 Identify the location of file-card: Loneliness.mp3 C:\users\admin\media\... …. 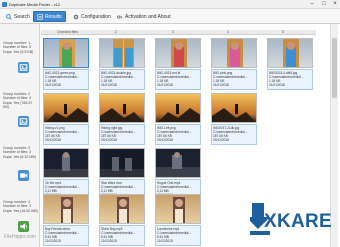
(178, 220).